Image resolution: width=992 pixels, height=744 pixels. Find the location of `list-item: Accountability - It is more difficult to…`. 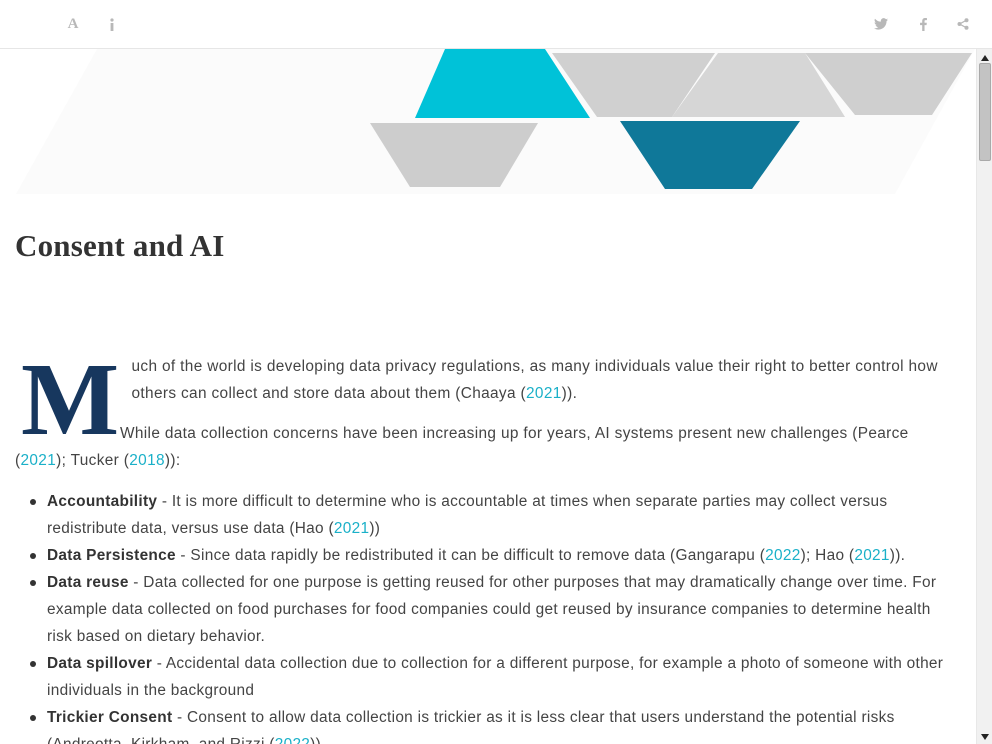

list-item: Accountability - It is more difficult to… is located at coordinates (487, 515).